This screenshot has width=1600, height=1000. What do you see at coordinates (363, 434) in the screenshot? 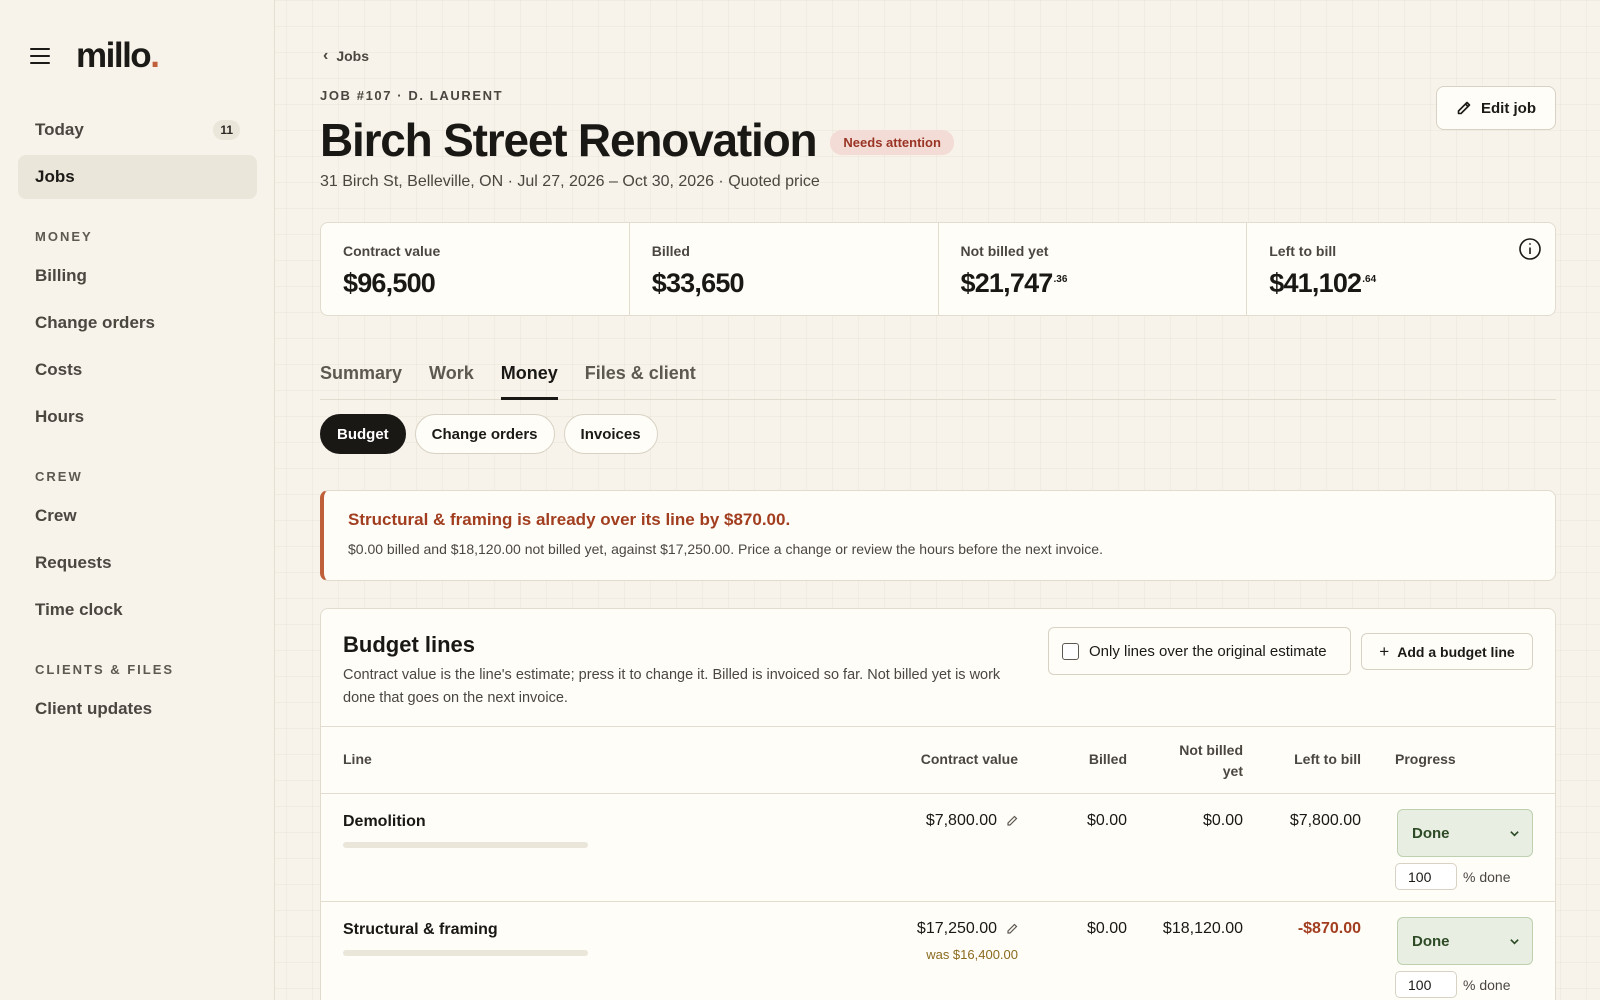
I see `pill-budget: Budget` at bounding box center [363, 434].